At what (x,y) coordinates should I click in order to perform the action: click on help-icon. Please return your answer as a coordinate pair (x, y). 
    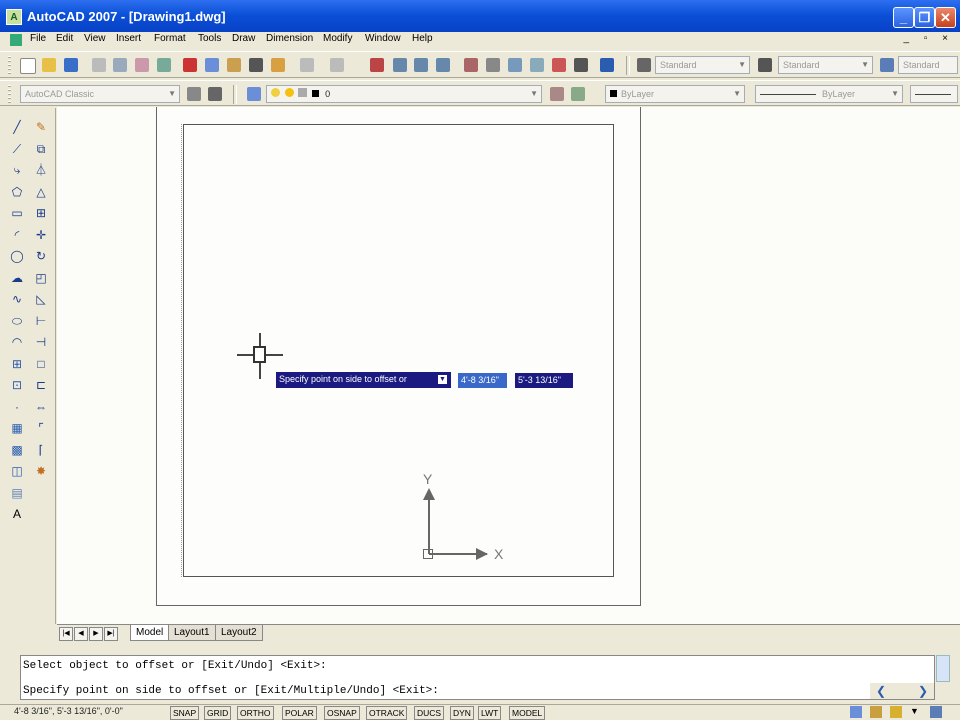
    Looking at the image, I should click on (607, 65).